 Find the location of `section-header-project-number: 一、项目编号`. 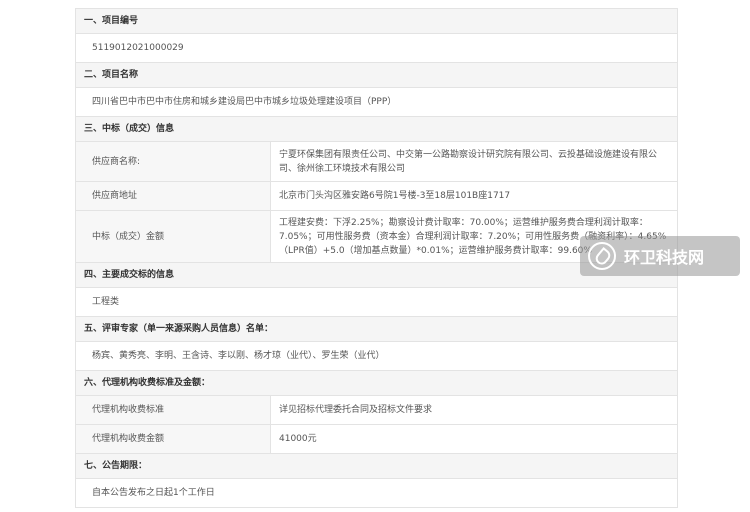

section-header-project-number: 一、项目编号 is located at coordinates (376, 21).